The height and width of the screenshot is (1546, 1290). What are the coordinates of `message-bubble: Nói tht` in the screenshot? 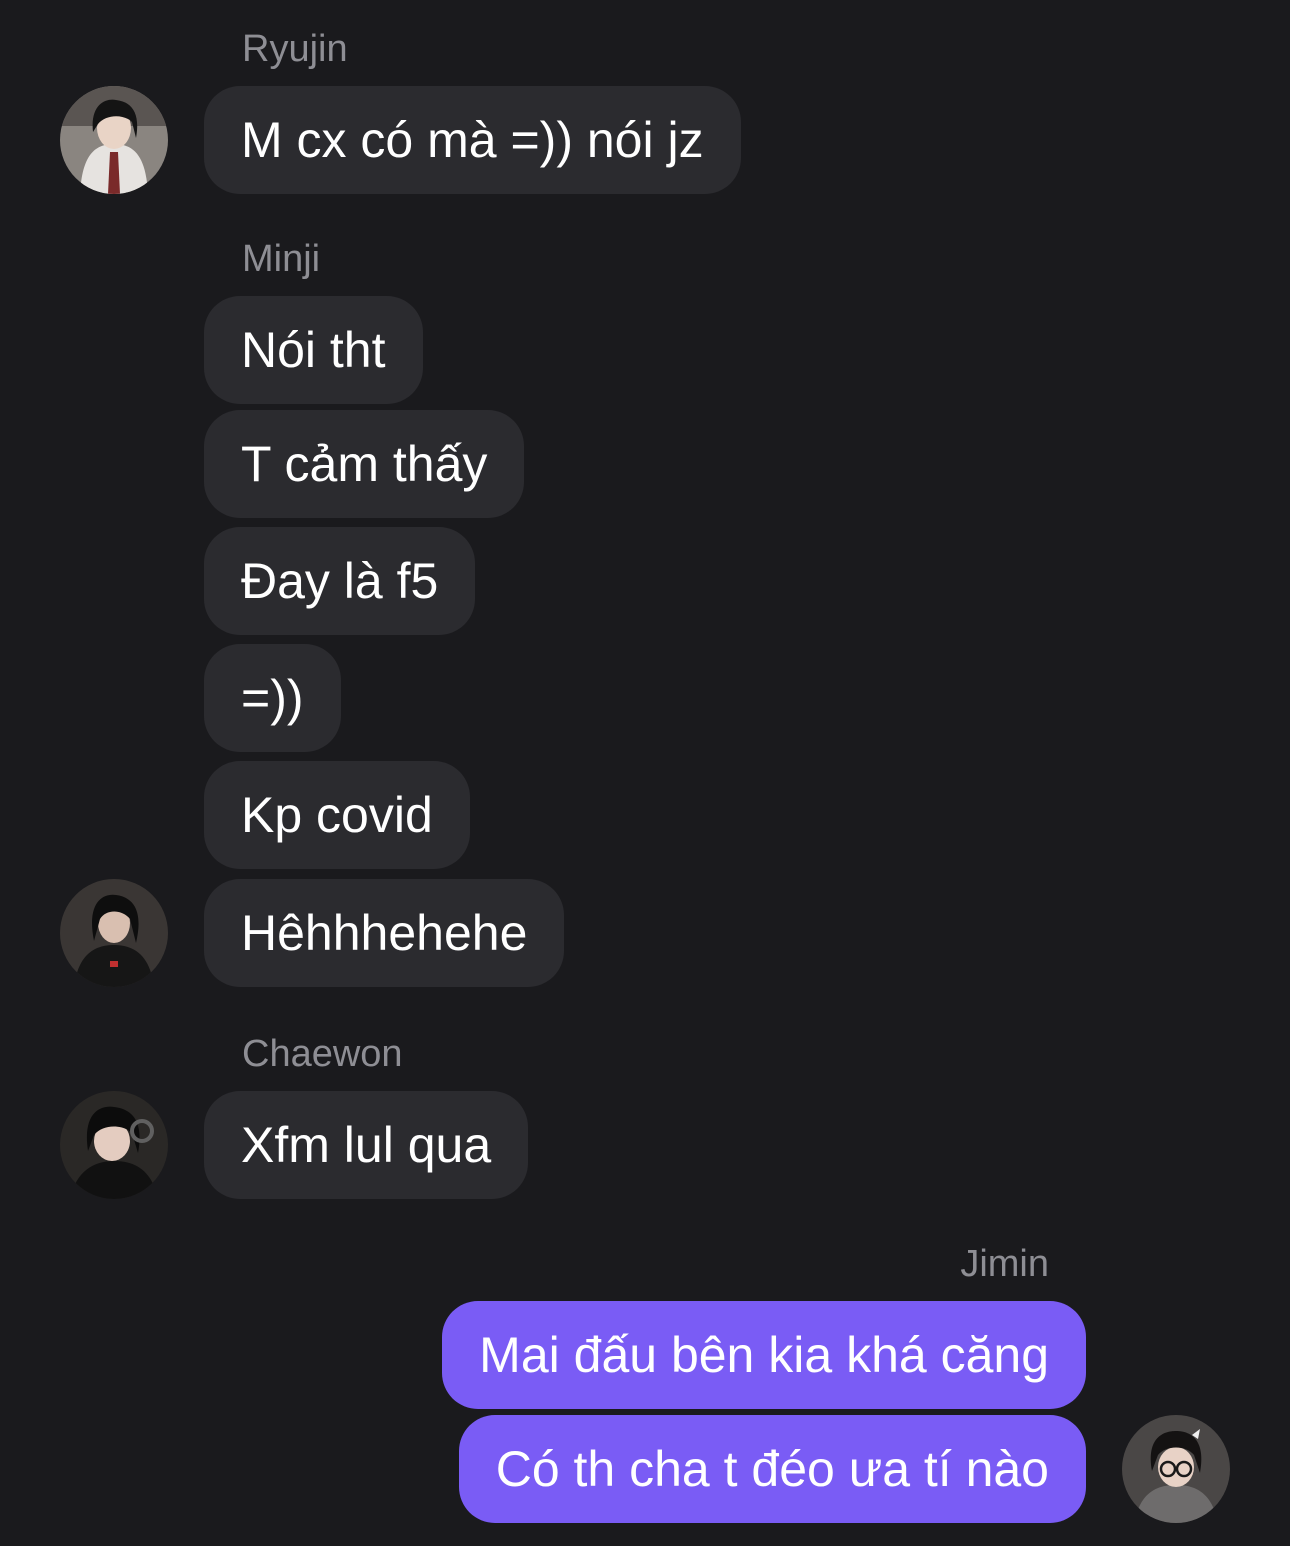 It's located at (313, 350).